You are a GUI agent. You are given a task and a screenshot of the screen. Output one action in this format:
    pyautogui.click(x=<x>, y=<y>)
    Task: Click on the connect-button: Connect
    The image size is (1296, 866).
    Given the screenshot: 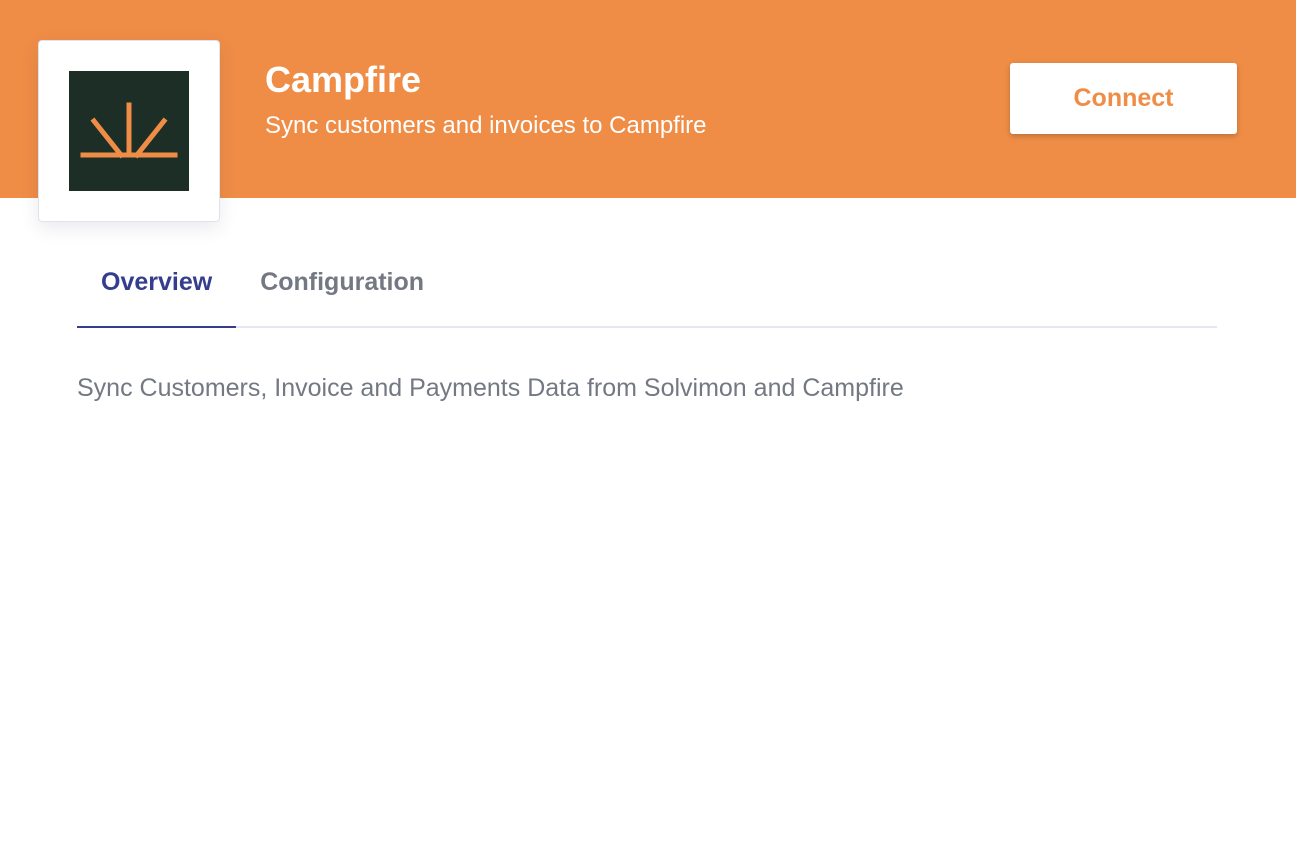 What is the action you would take?
    pyautogui.click(x=1123, y=98)
    